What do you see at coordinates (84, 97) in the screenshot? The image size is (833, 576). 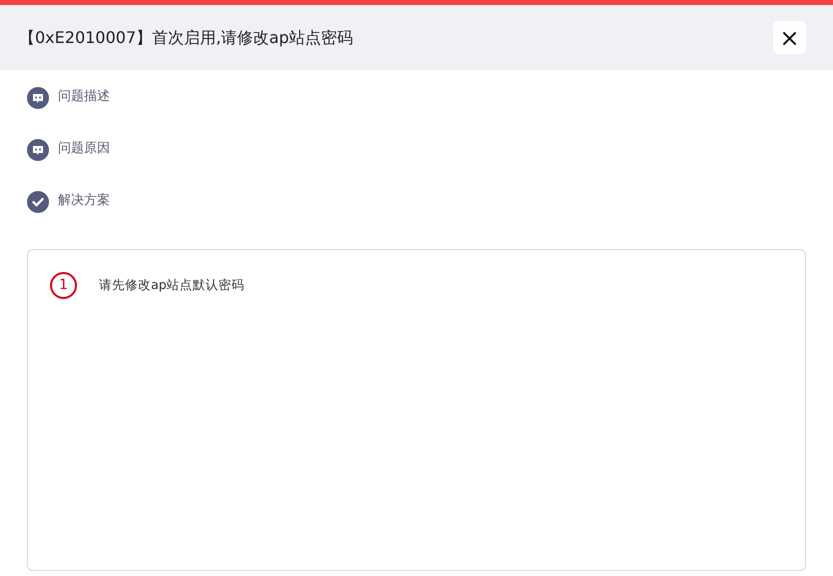 I see `section-label: 问题描述` at bounding box center [84, 97].